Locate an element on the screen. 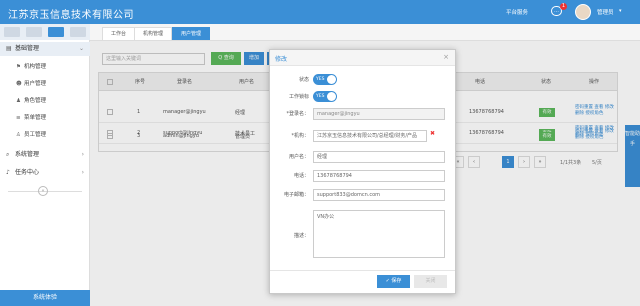 The image size is (640, 306). clear-icon: ✖ is located at coordinates (432, 133).